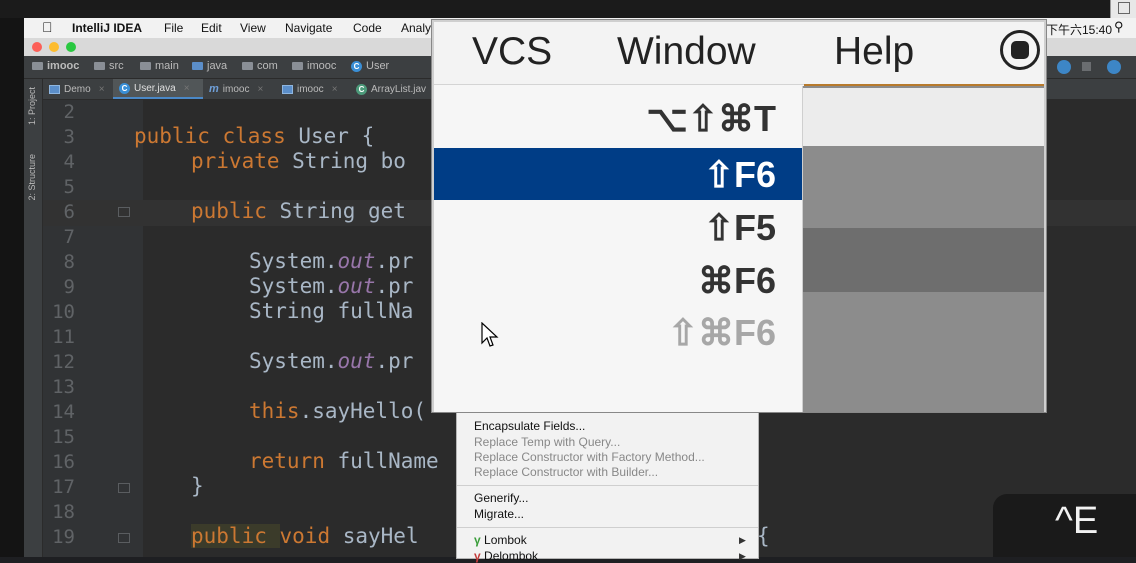 The image size is (1136, 563). Describe the element at coordinates (197, 486) in the screenshot. I see `code-line: }` at that location.